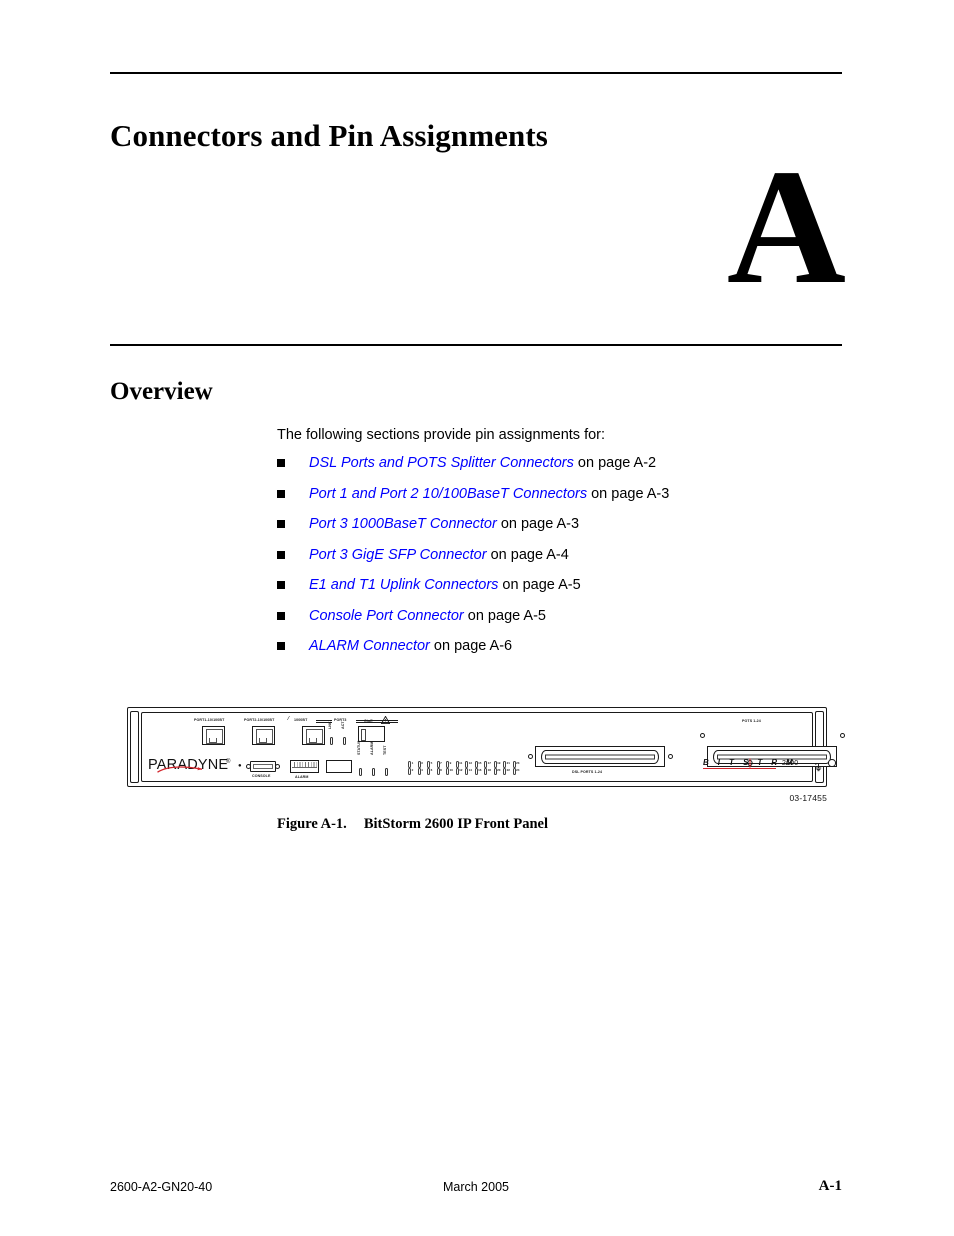 The height and width of the screenshot is (1236, 954). Describe the element at coordinates (459, 767) in the screenshot. I see `dsl-led-pair: 11 12` at that location.